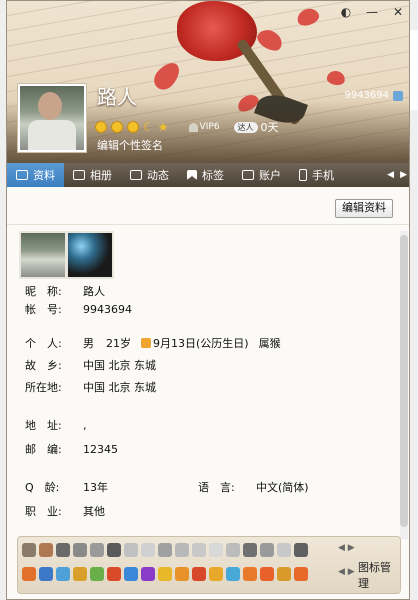  I want to click on age-value: 21岁, so click(118, 343).